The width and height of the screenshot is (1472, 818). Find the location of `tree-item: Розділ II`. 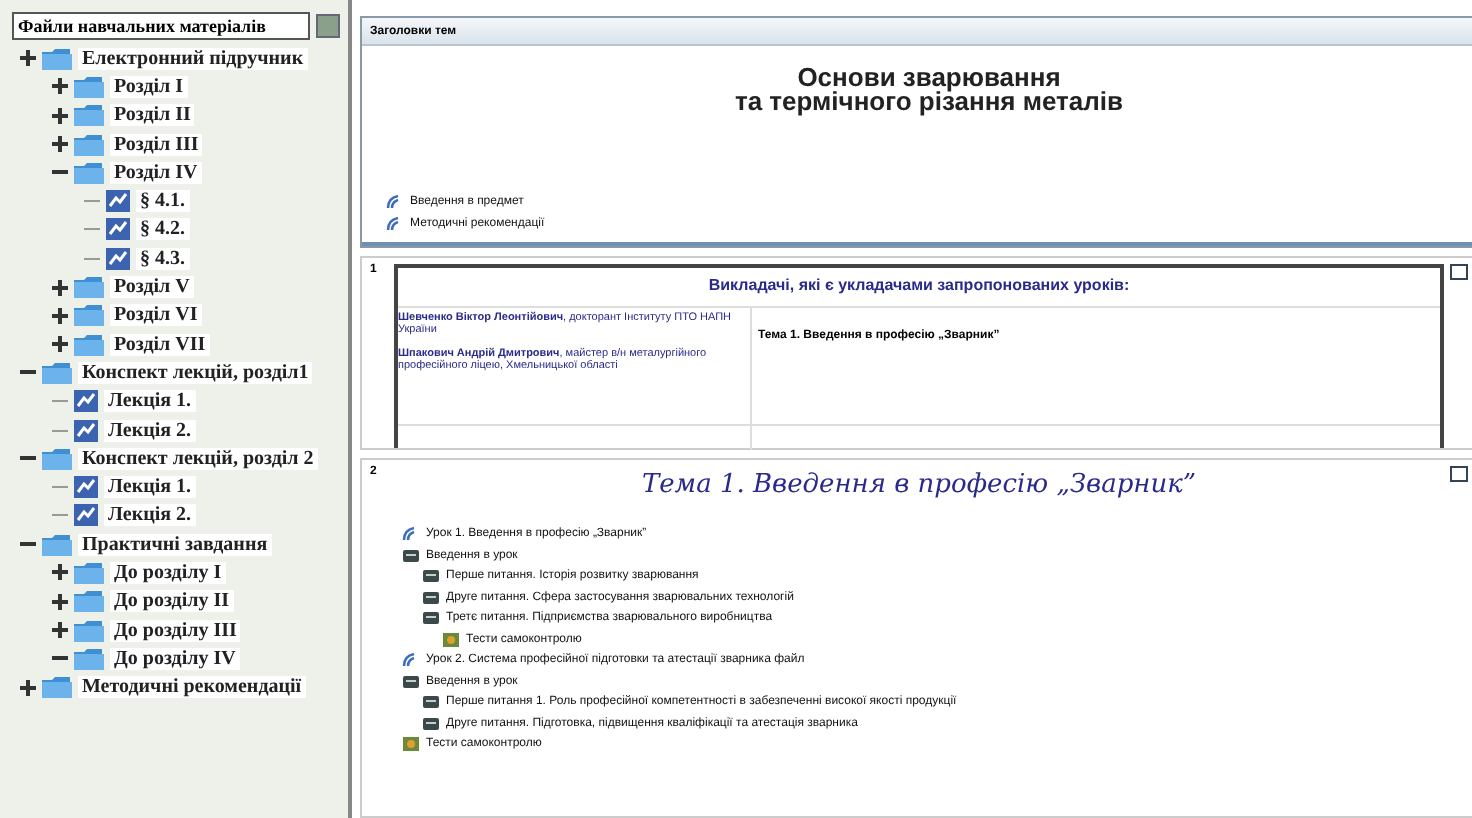

tree-item: Розділ II is located at coordinates (152, 115).